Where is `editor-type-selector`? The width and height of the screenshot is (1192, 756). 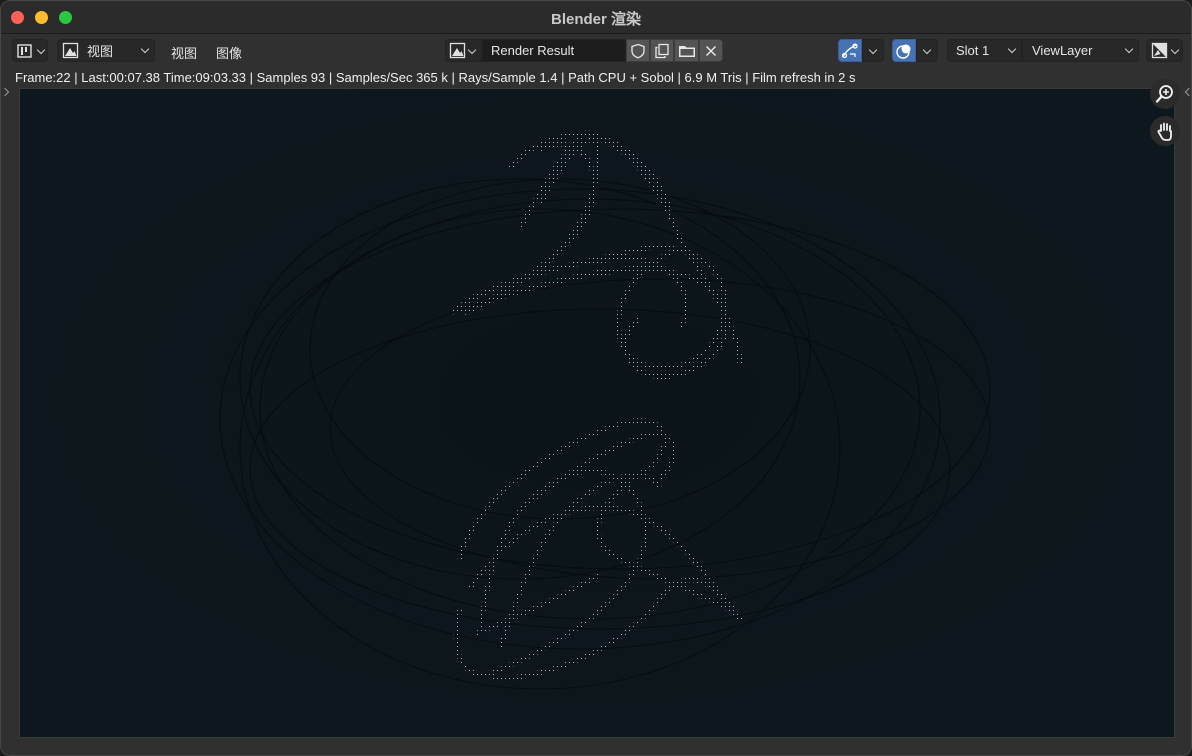
editor-type-selector is located at coordinates (30, 50).